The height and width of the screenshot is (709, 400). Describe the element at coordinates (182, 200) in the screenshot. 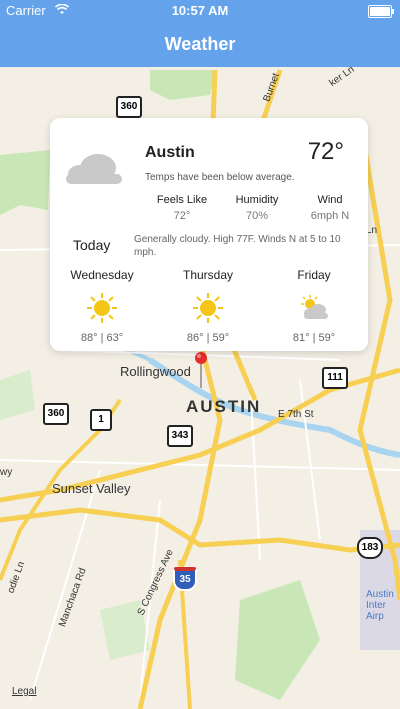

I see `feels-like-label: Feels Like` at that location.